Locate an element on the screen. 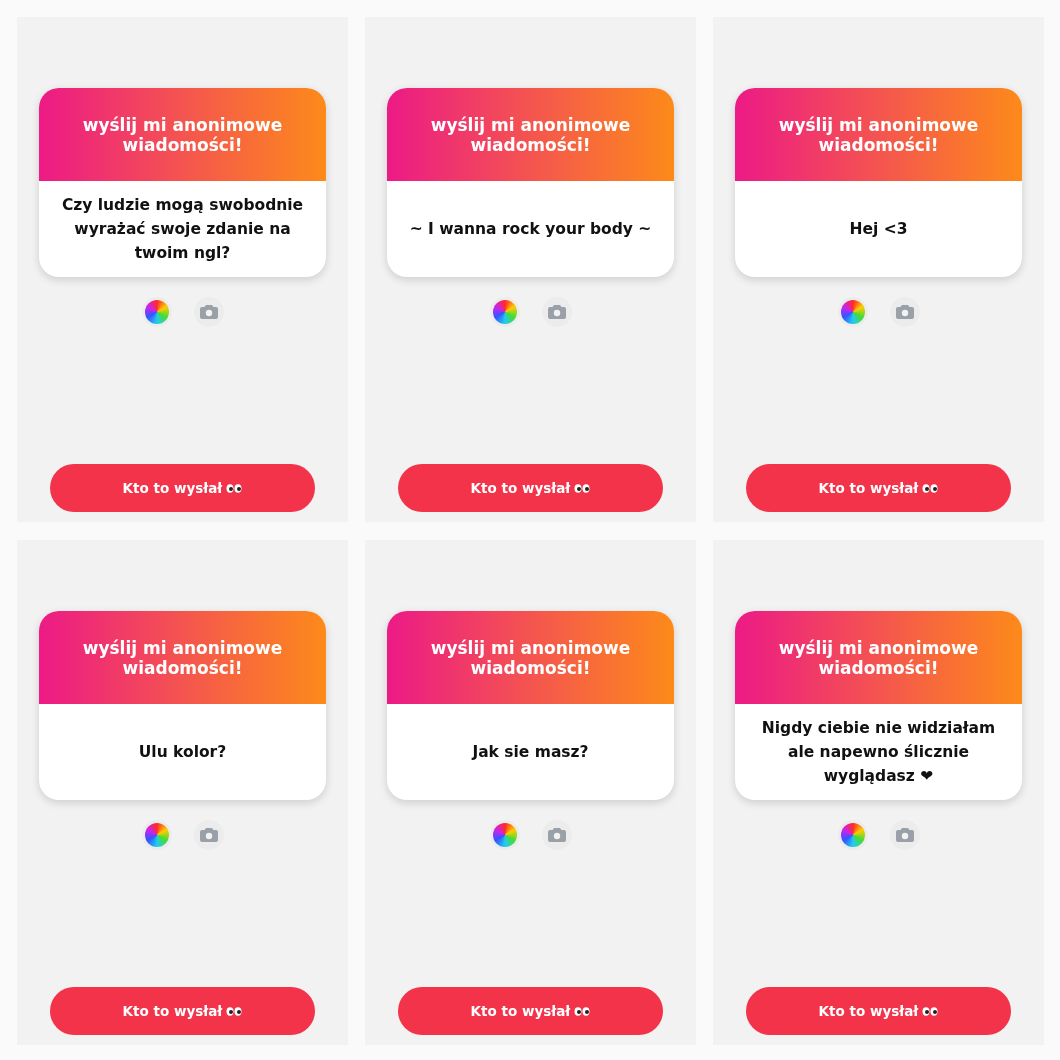 The image size is (1060, 1060). message-text: Jak sie masz? is located at coordinates (530, 752).